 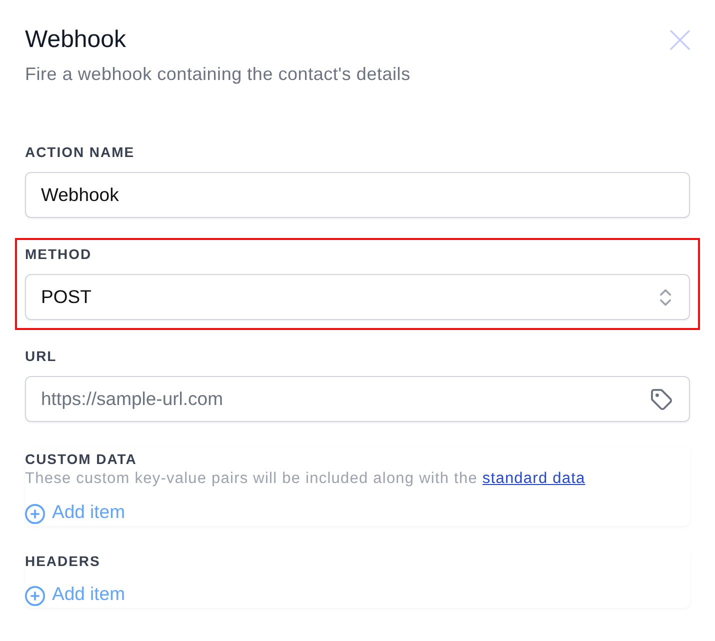 I want to click on section-label: HEADERS, so click(x=63, y=561).